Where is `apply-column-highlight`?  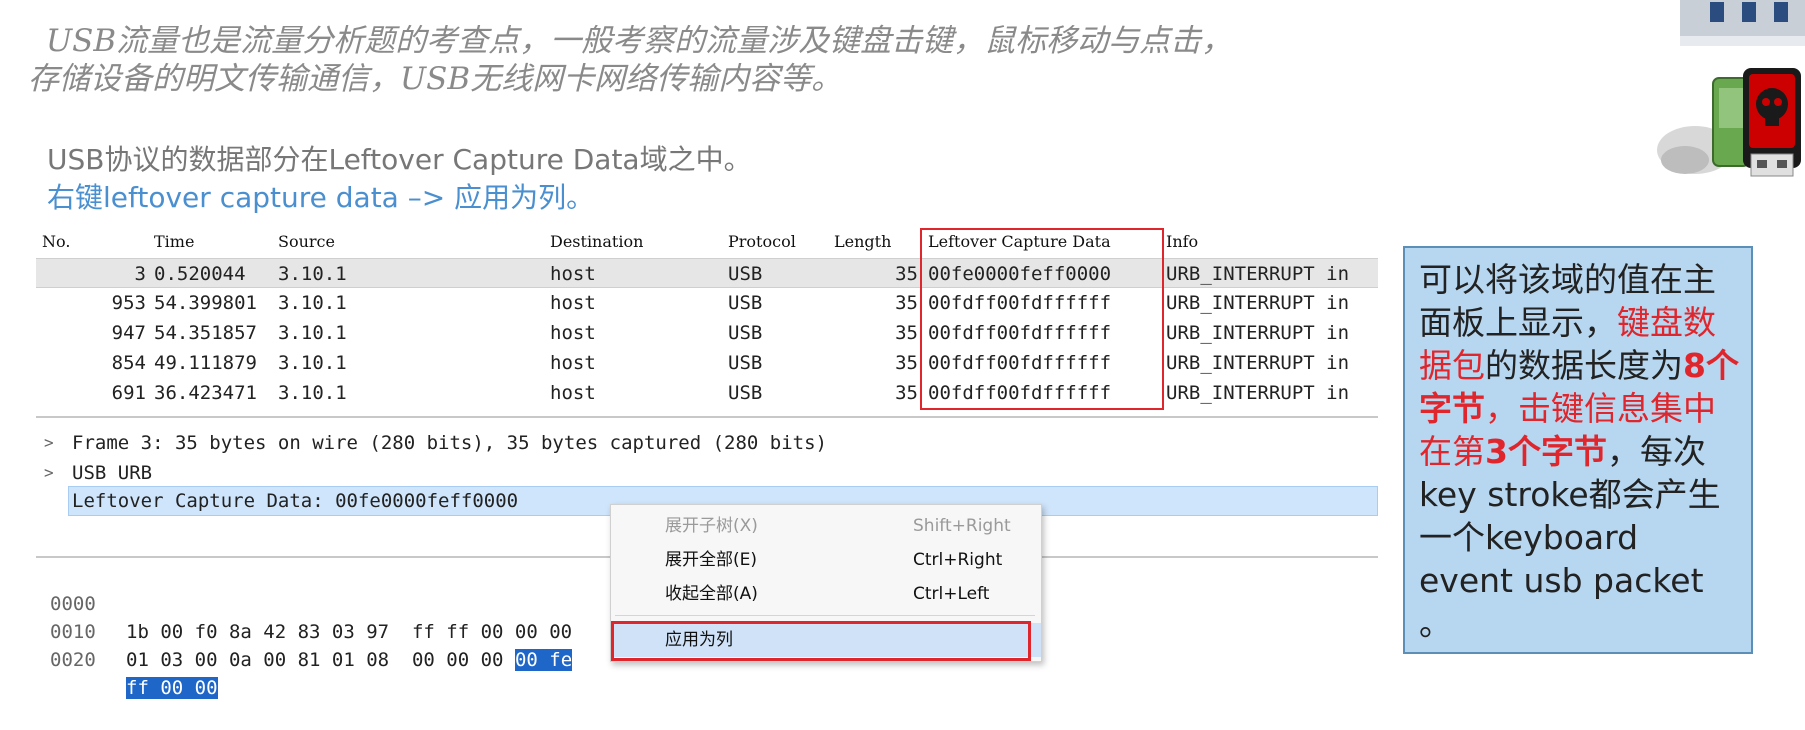
apply-column-highlight is located at coordinates (821, 641).